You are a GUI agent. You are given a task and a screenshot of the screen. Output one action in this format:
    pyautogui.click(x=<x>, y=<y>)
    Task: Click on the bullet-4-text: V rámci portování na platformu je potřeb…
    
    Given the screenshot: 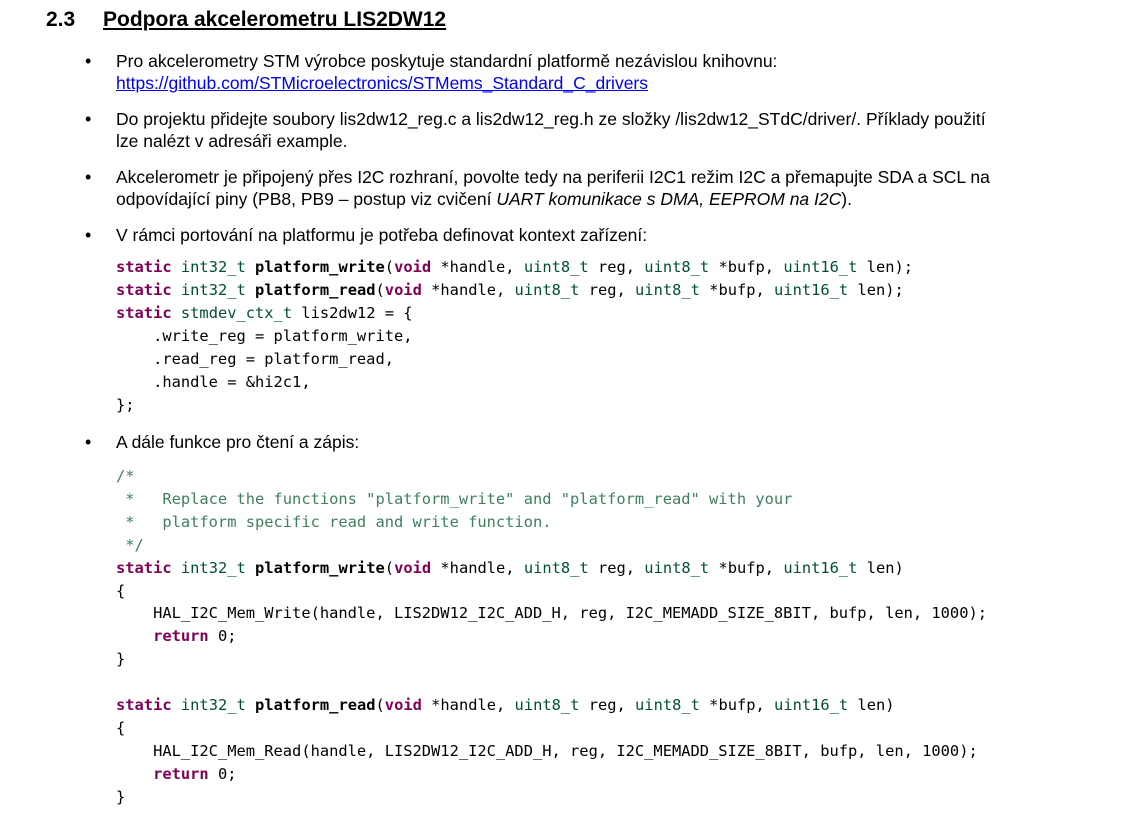 What is the action you would take?
    pyautogui.click(x=382, y=235)
    